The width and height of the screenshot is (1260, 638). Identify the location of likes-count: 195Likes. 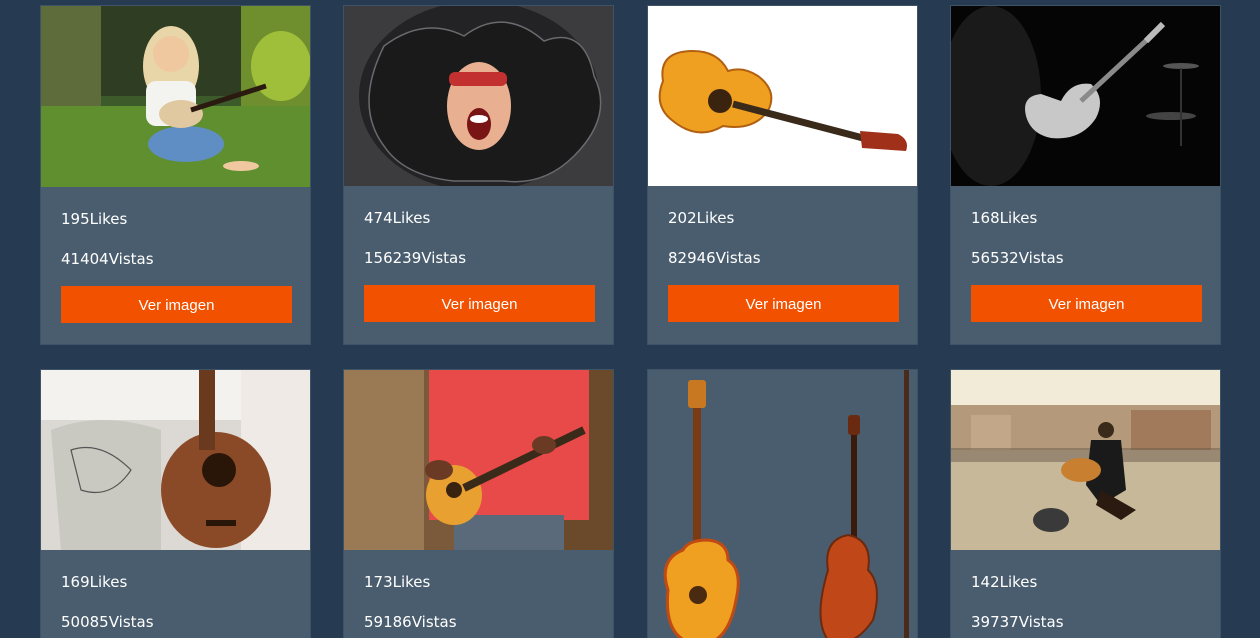
(94, 219).